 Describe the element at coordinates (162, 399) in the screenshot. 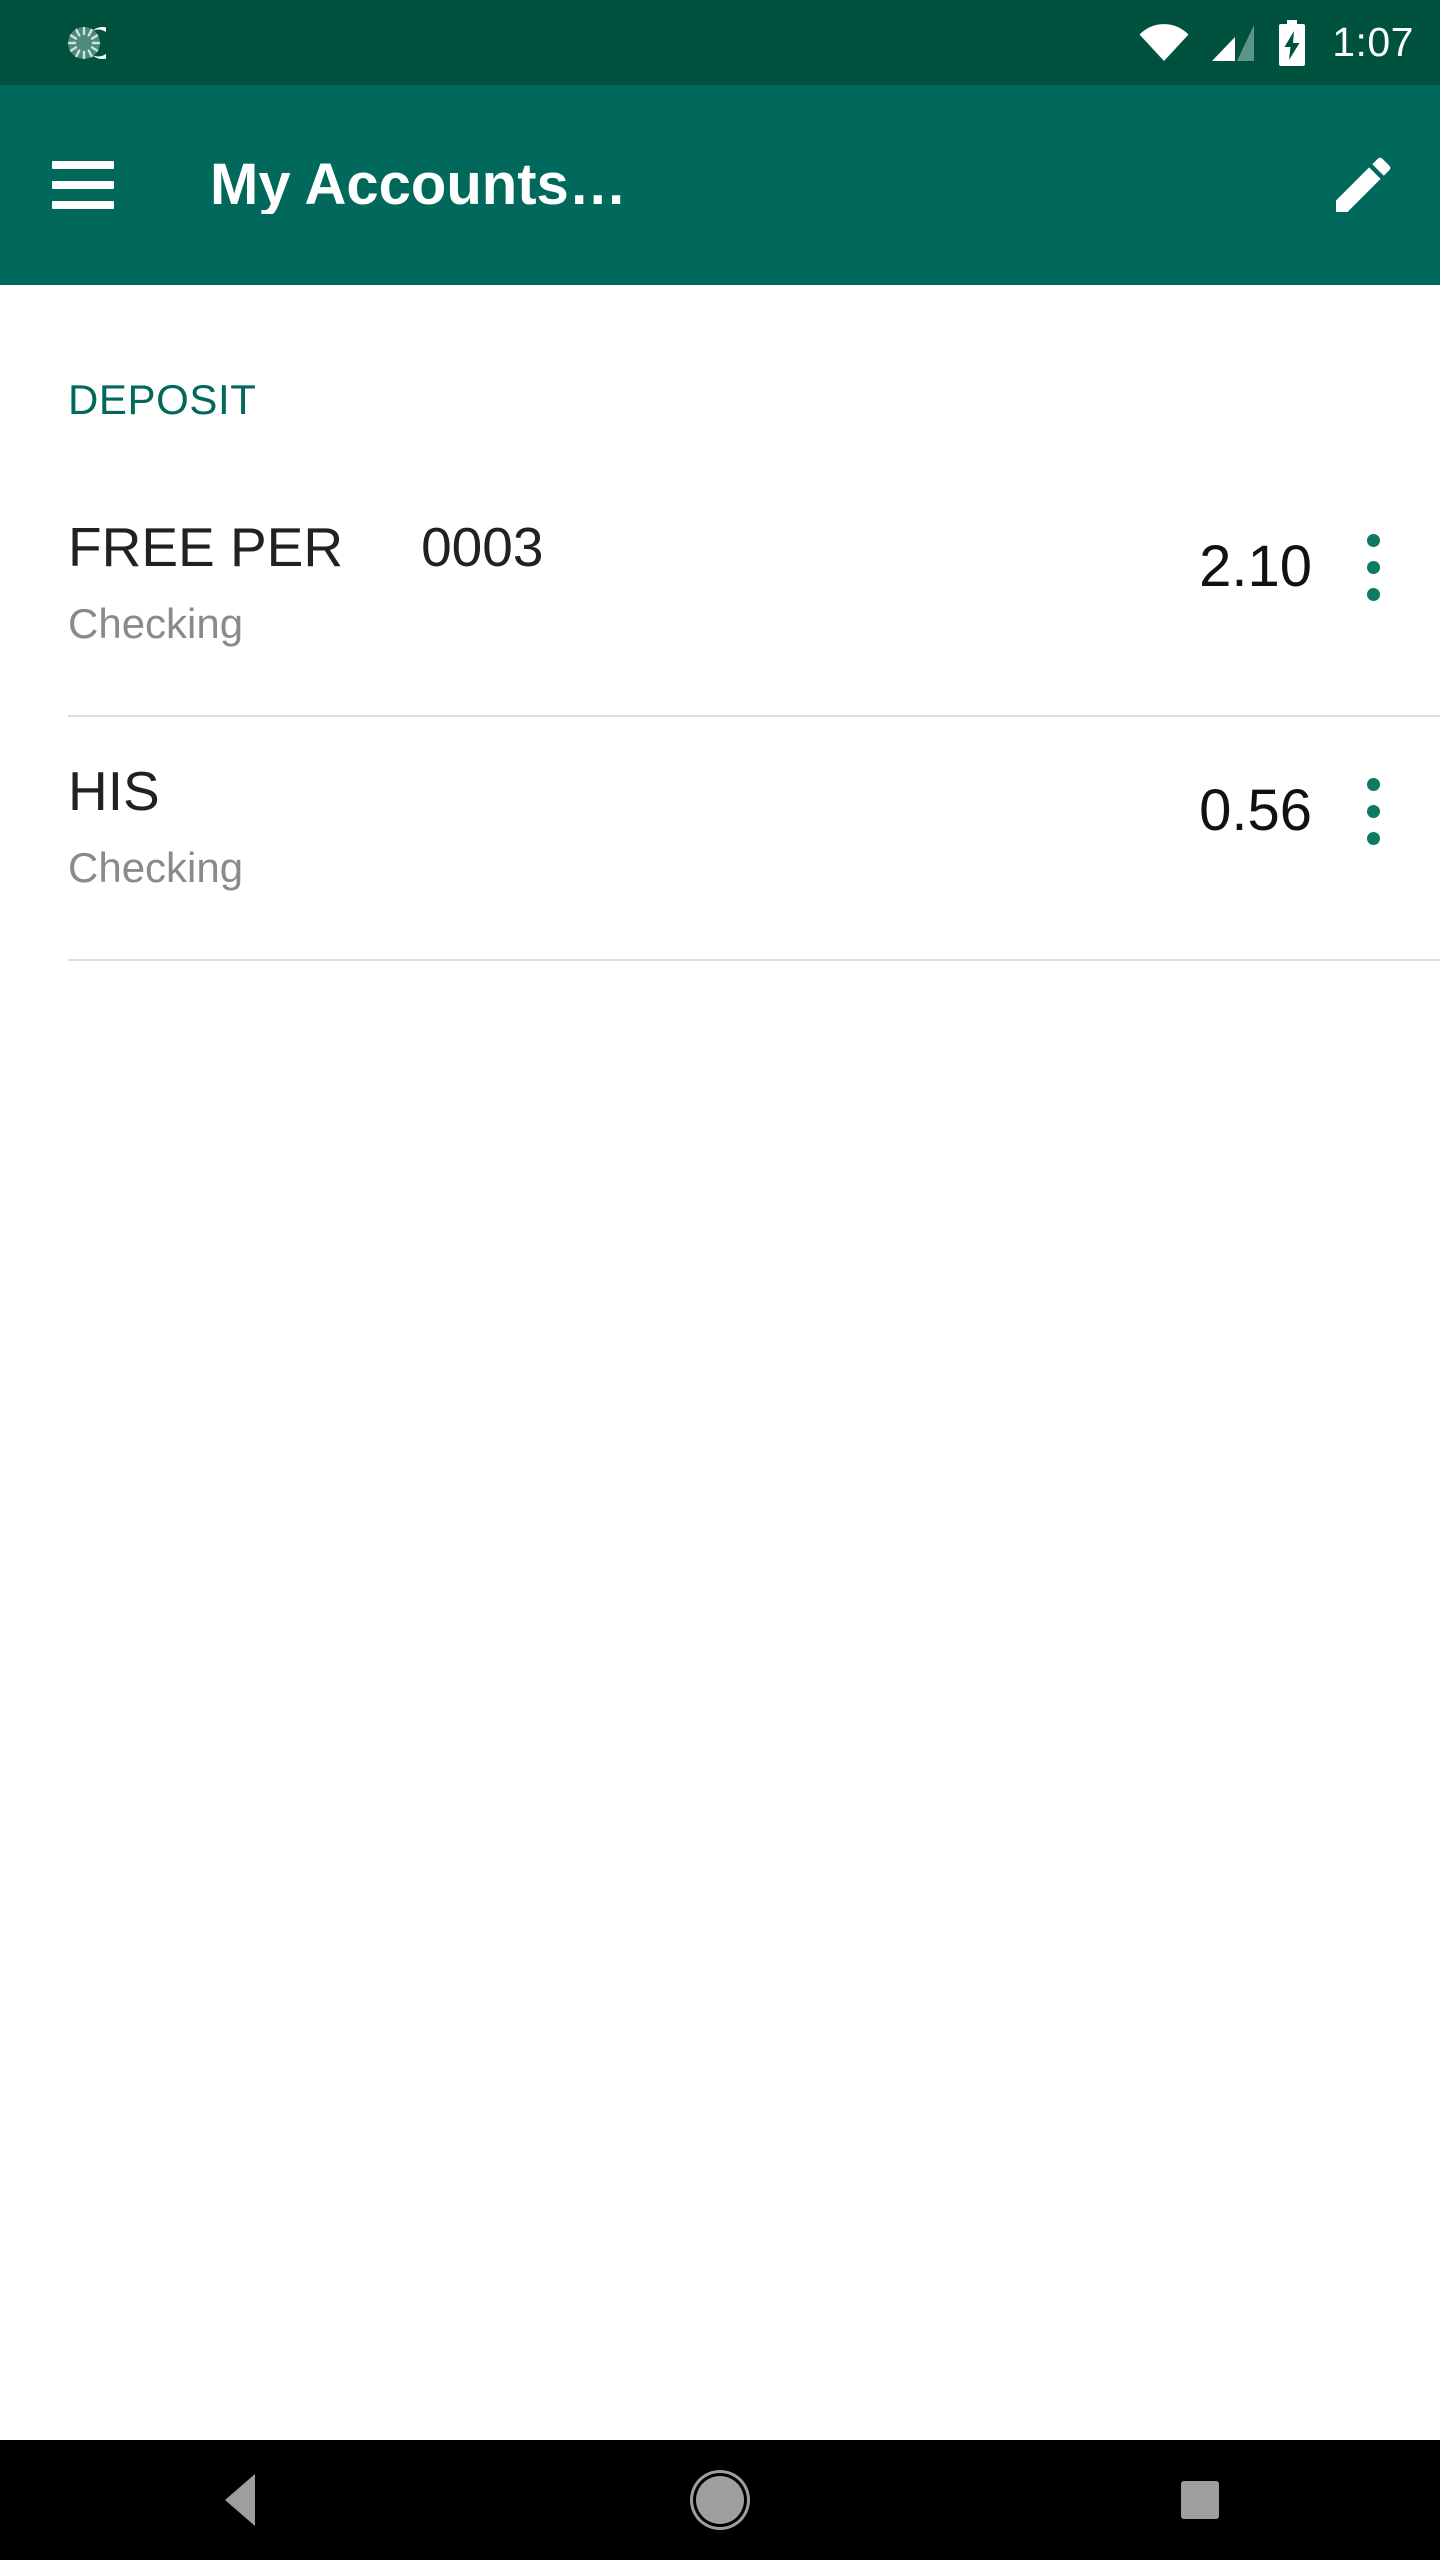

I see `section-header-deposit: DEPOSIT` at that location.